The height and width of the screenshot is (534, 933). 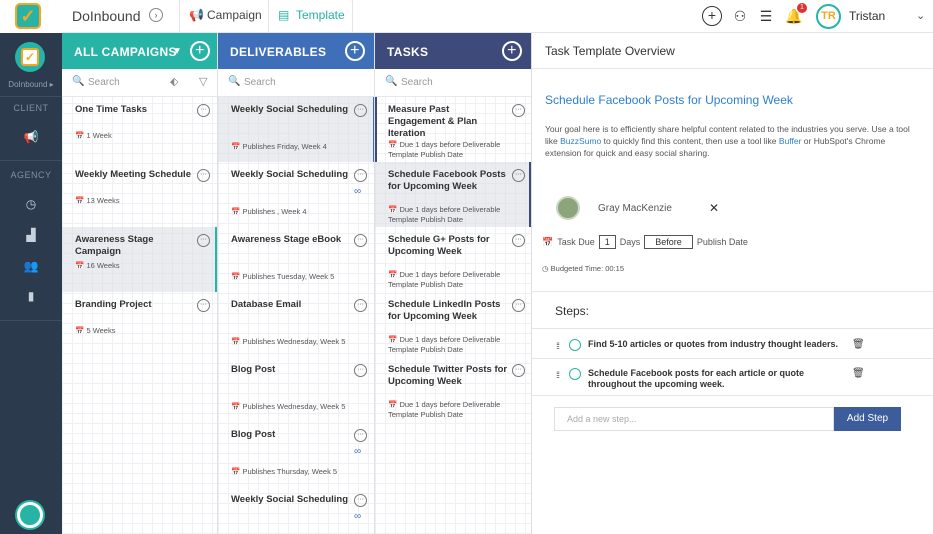 What do you see at coordinates (867, 419) in the screenshot?
I see `add-step-button: Add Step` at bounding box center [867, 419].